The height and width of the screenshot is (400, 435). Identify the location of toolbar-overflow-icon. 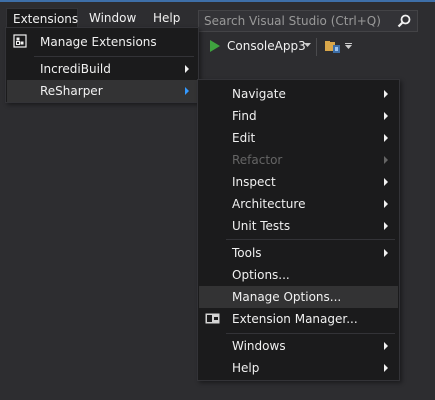
(348, 46).